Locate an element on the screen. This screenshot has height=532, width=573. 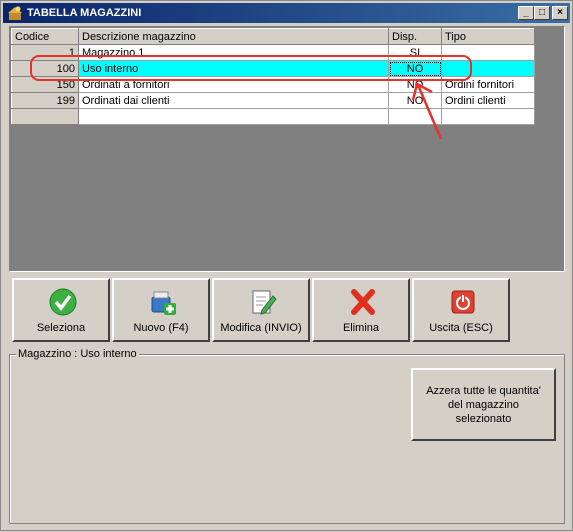
cell-code: 1 is located at coordinates (45, 52).